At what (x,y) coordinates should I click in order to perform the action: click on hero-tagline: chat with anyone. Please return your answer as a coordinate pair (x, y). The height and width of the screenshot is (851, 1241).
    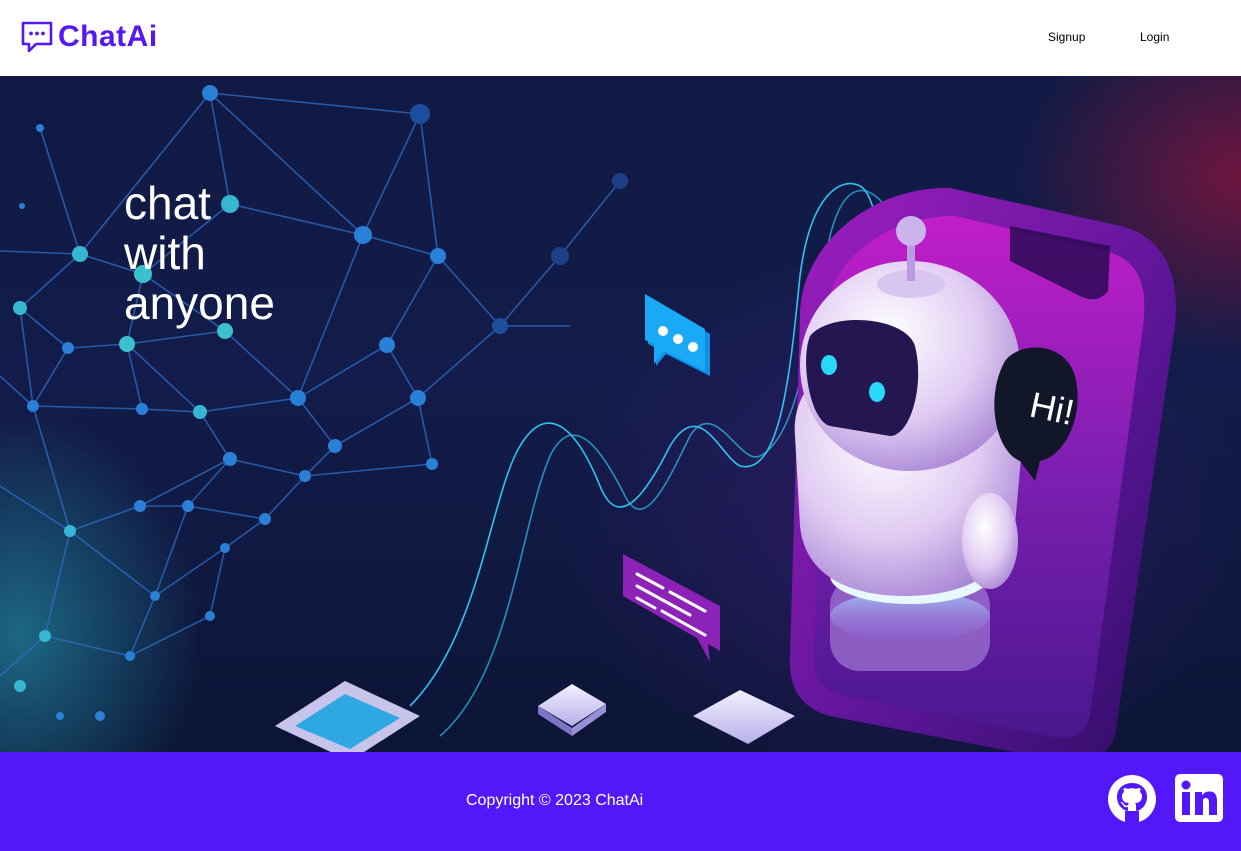
    Looking at the image, I should click on (199, 253).